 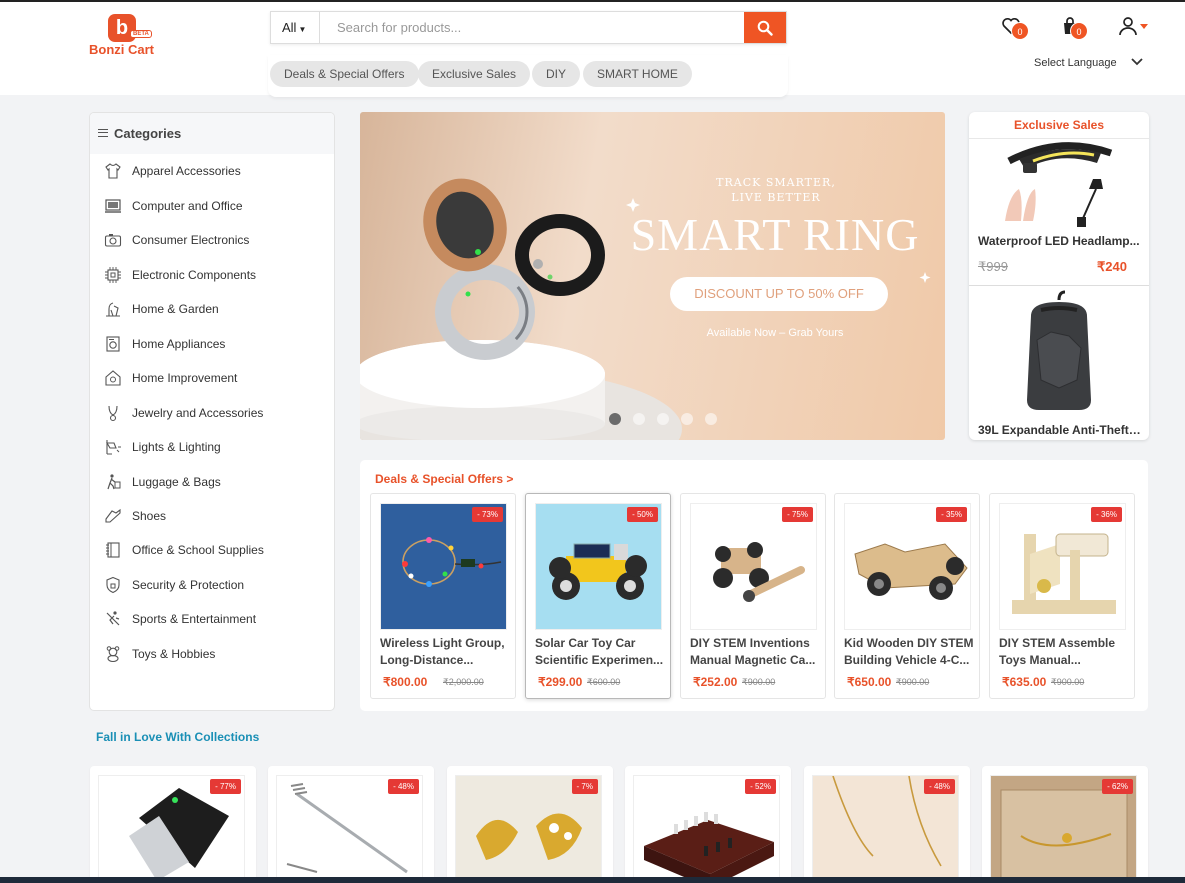 What do you see at coordinates (1063, 827) in the screenshot?
I see `collection-image: - 62%` at bounding box center [1063, 827].